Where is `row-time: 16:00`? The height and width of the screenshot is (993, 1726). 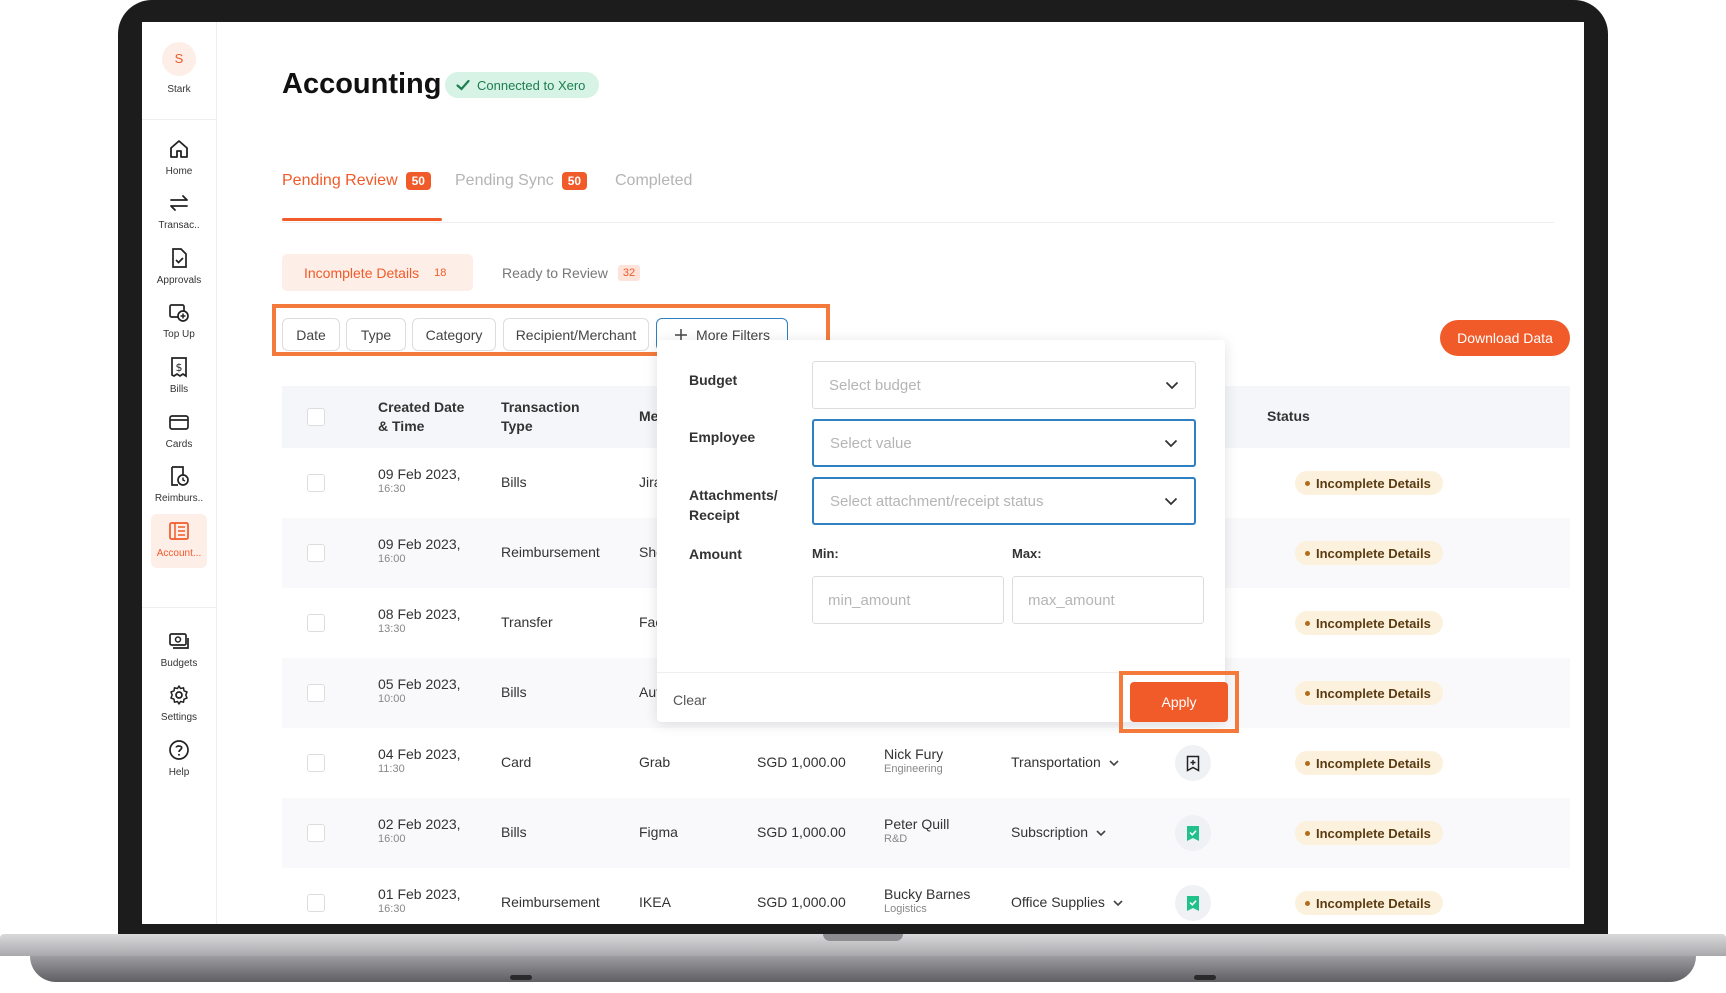
row-time: 16:00 is located at coordinates (392, 839).